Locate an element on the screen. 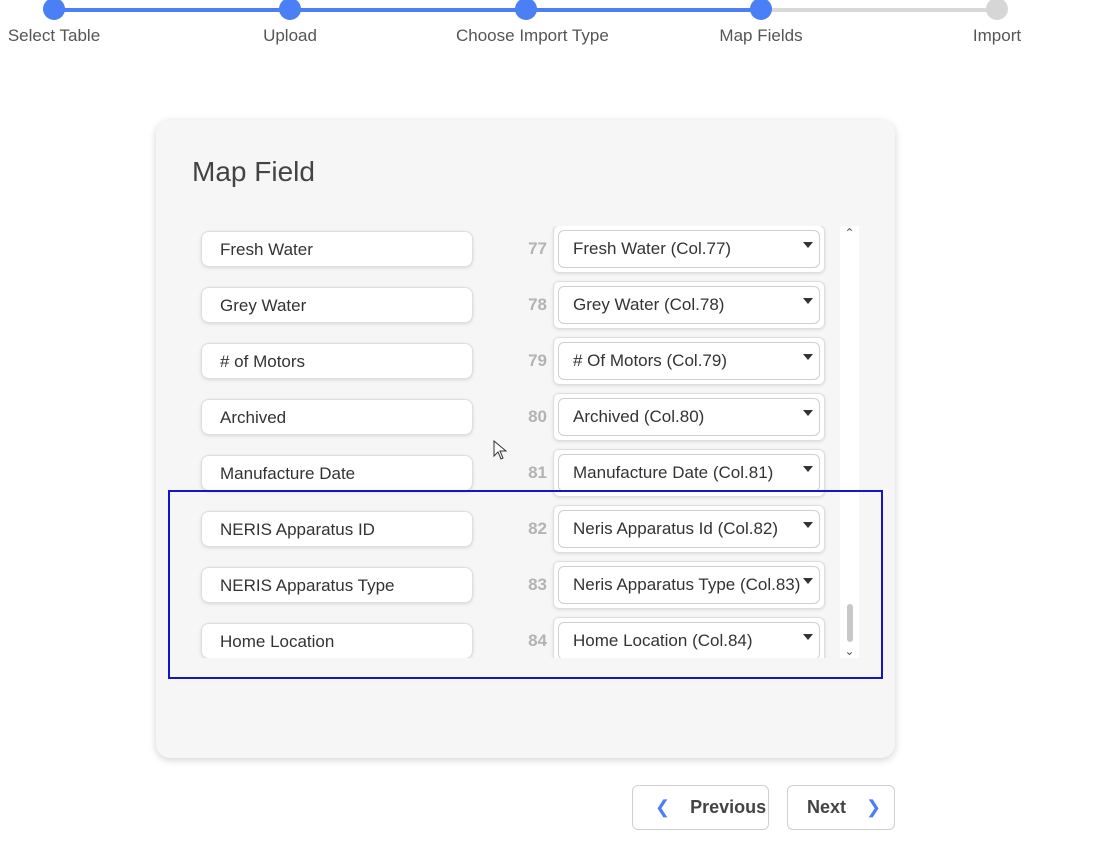 Image resolution: width=1093 pixels, height=861 pixels. card-title: Map Field is located at coordinates (253, 171).